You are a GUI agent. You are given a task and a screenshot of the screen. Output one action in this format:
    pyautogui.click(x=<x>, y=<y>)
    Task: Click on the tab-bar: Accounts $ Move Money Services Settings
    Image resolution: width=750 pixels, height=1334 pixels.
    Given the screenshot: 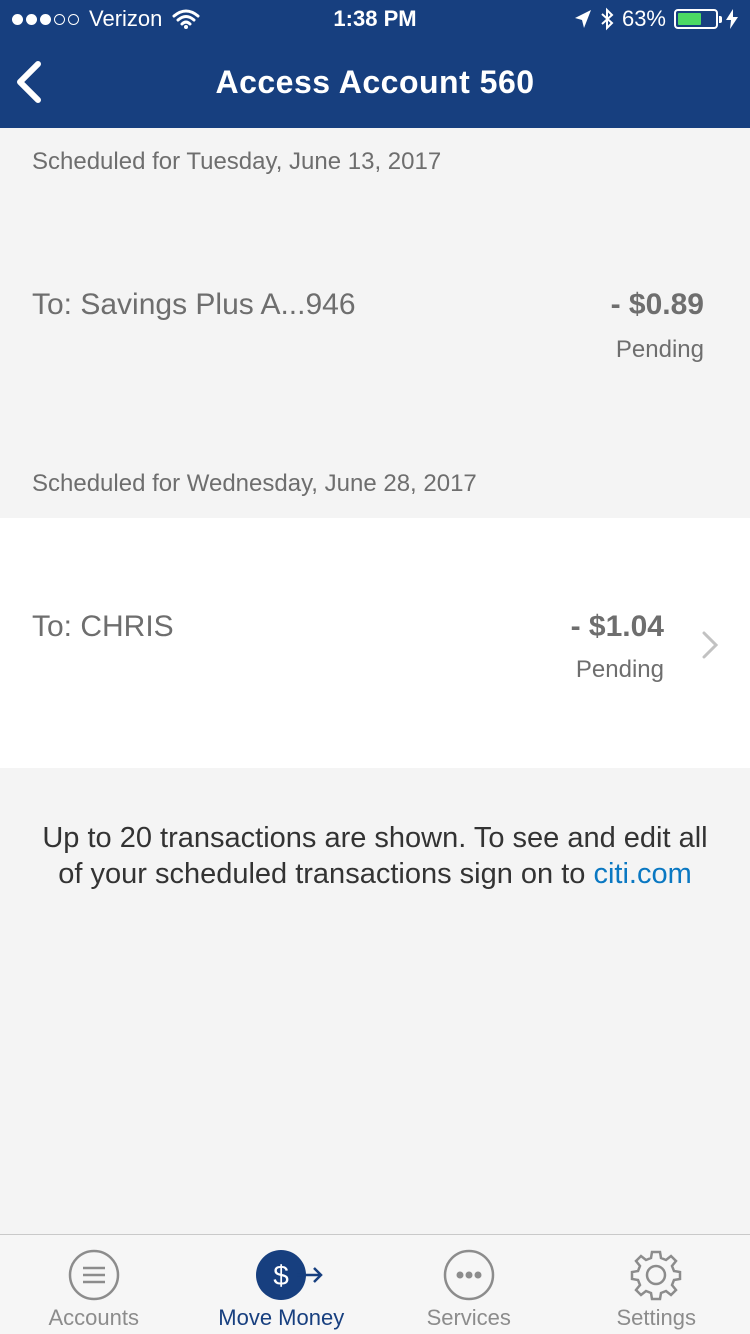 What is the action you would take?
    pyautogui.click(x=375, y=1284)
    